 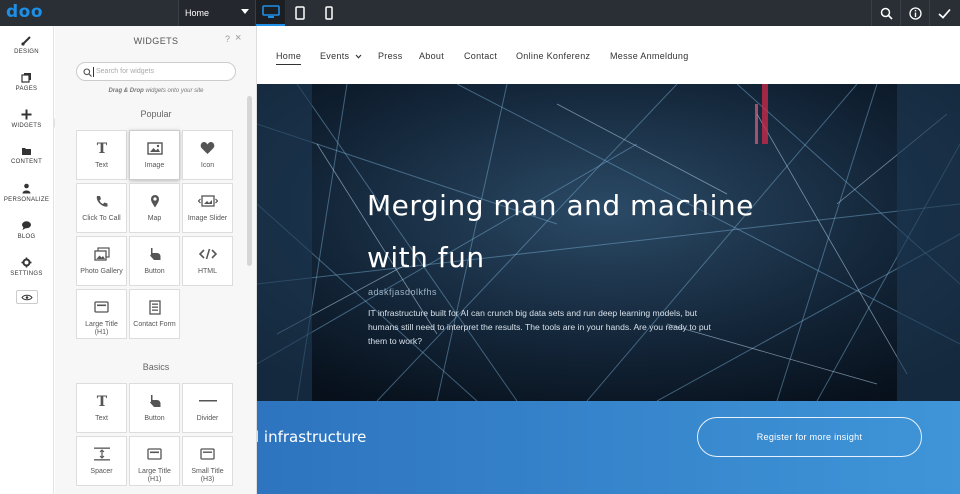 I want to click on plus-icon, so click(x=26, y=114).